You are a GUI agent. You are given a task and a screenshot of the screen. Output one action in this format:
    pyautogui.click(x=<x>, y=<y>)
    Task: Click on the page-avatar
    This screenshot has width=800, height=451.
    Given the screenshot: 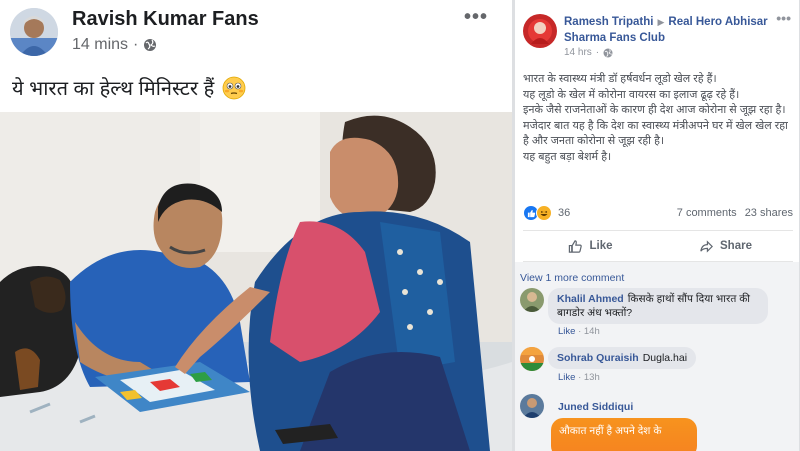 What is the action you would take?
    pyautogui.click(x=34, y=32)
    